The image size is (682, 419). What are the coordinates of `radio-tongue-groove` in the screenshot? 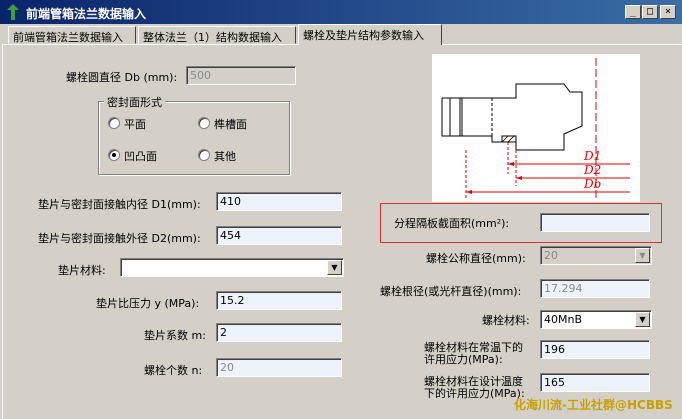 It's located at (204, 123).